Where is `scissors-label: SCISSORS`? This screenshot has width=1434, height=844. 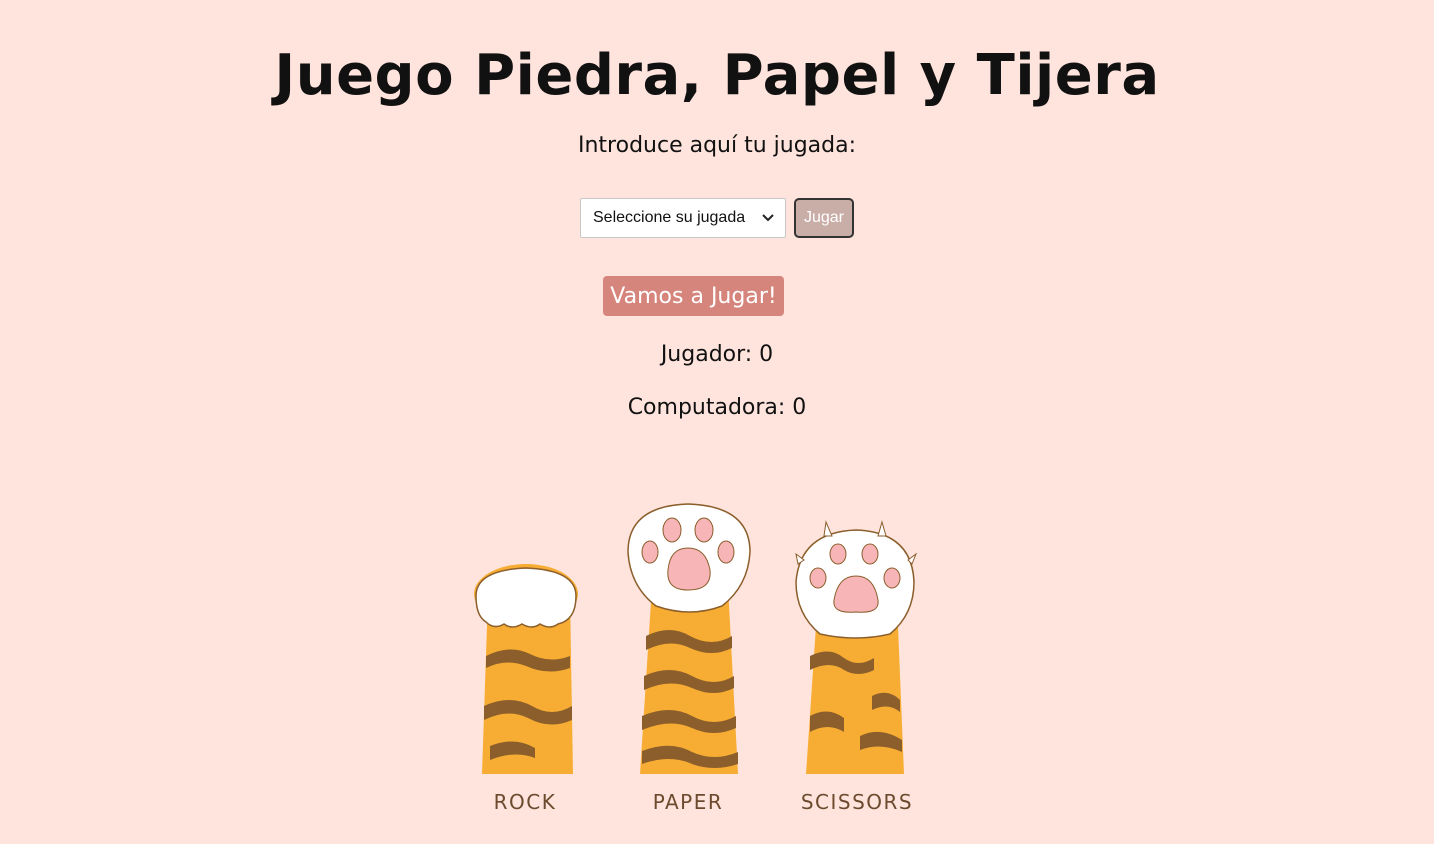
scissors-label: SCISSORS is located at coordinates (857, 802).